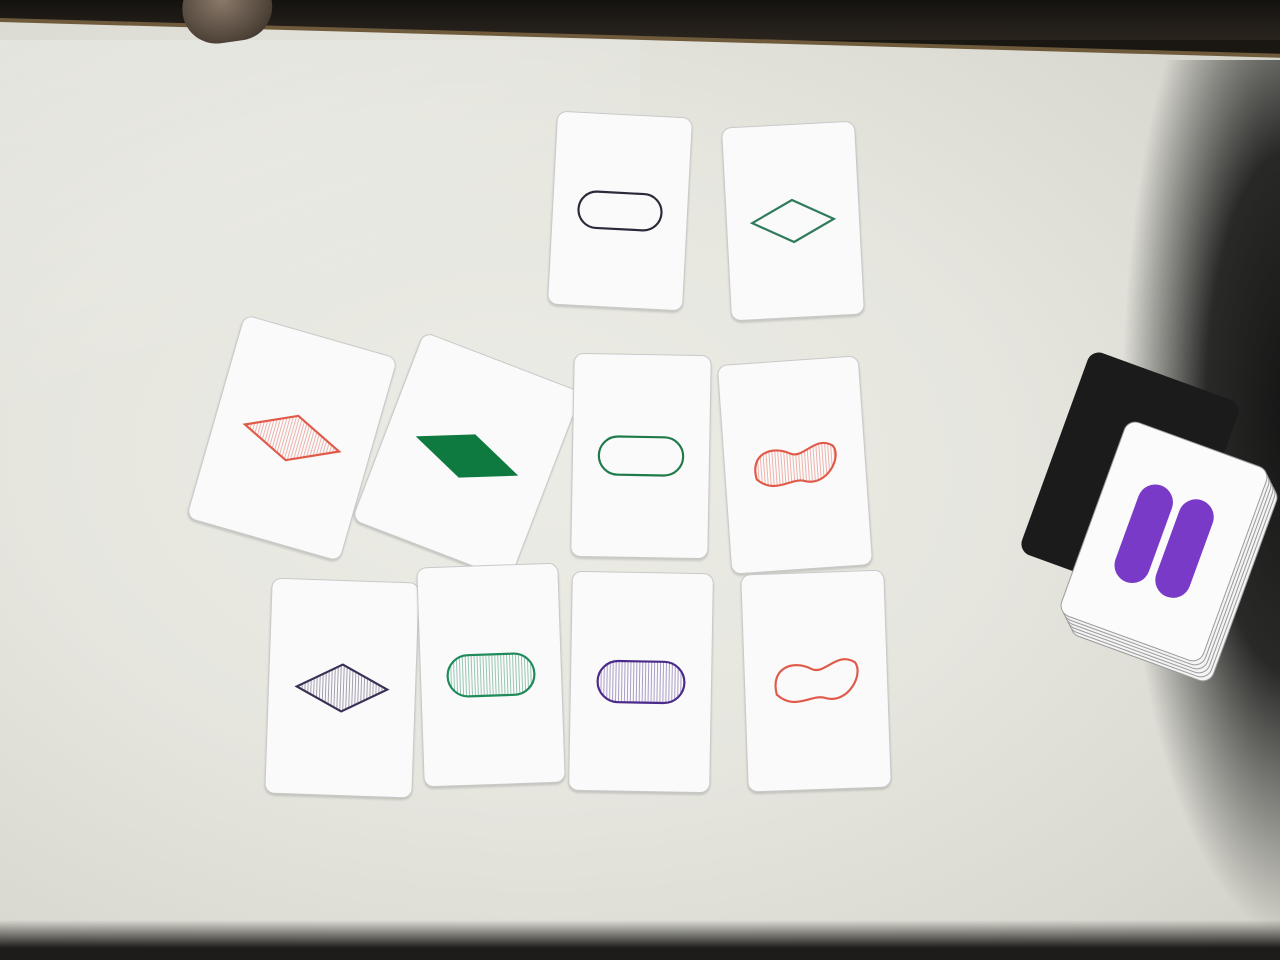  What do you see at coordinates (1149, 519) in the screenshot?
I see `card-deck` at bounding box center [1149, 519].